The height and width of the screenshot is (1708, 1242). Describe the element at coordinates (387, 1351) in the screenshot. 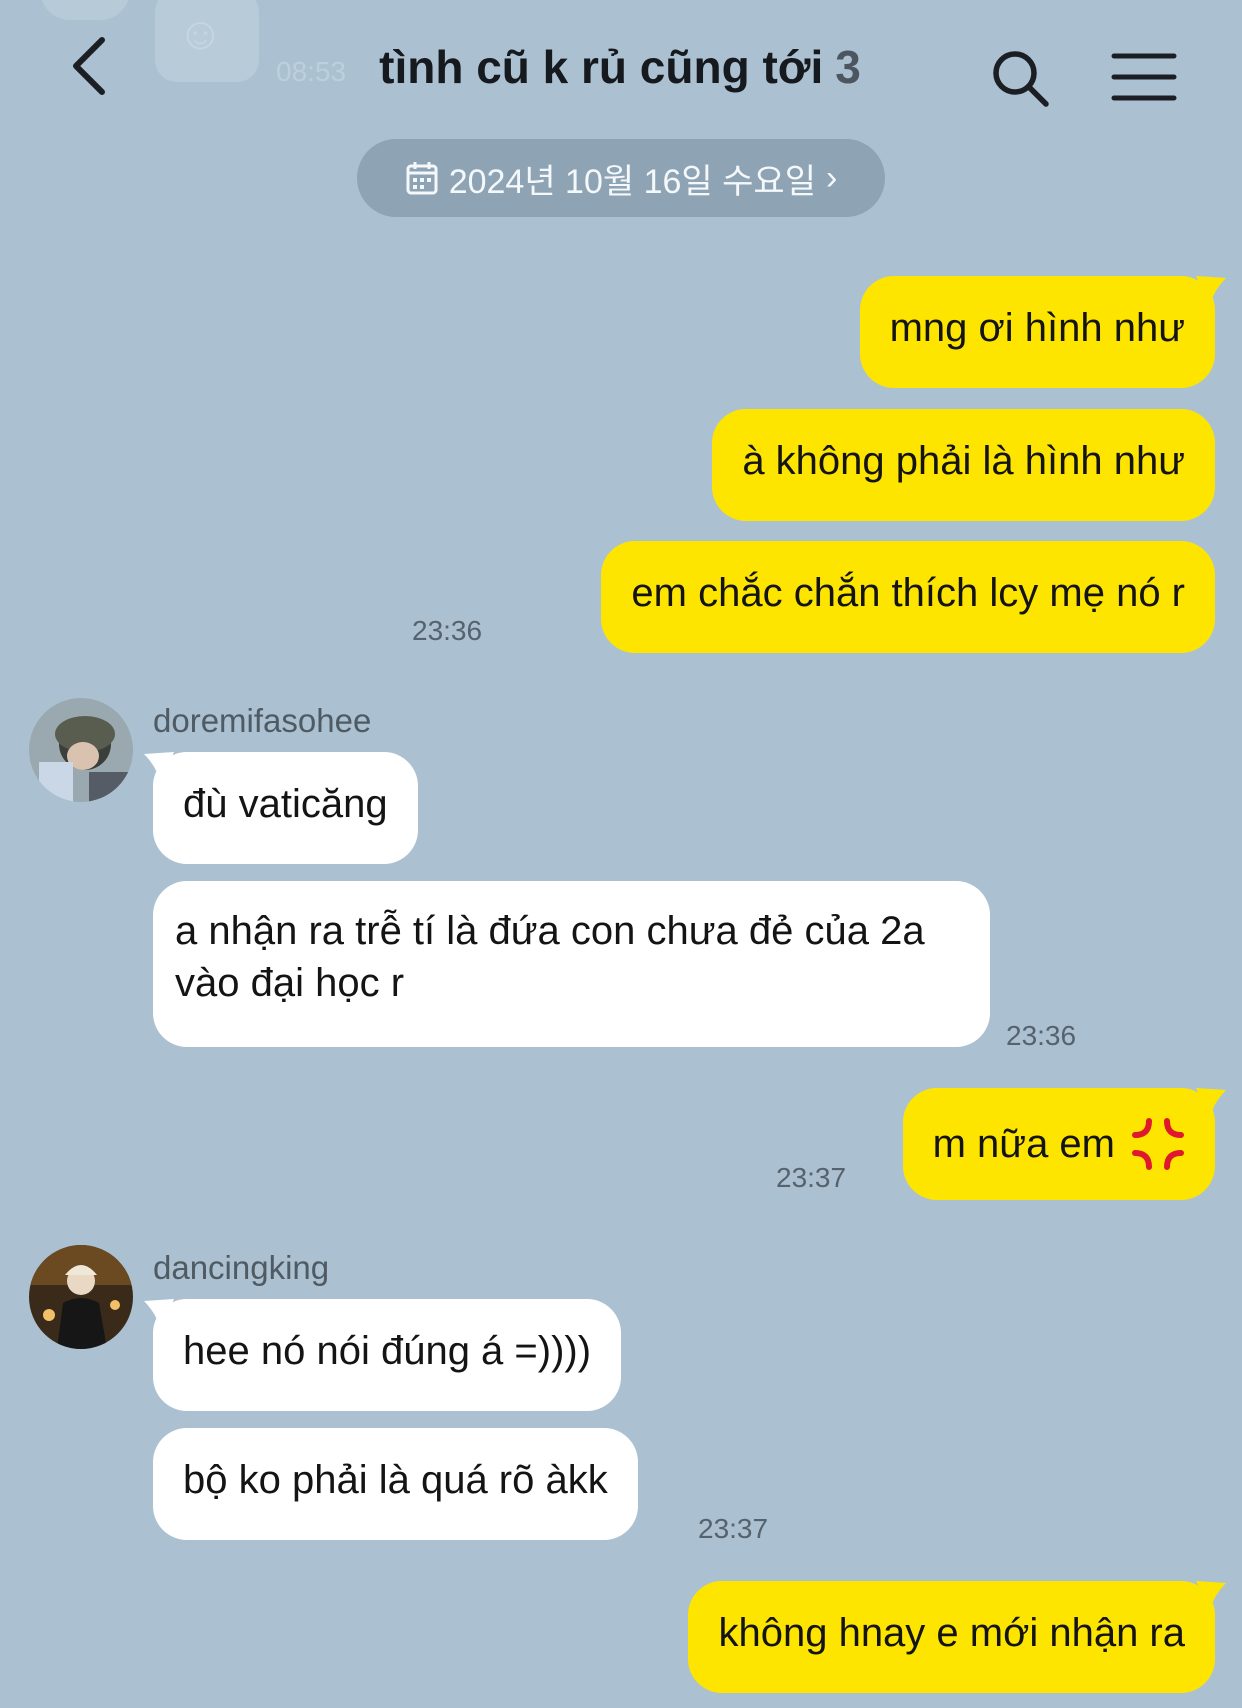

I see `message-text: hee nó nói đúng á =))))` at that location.